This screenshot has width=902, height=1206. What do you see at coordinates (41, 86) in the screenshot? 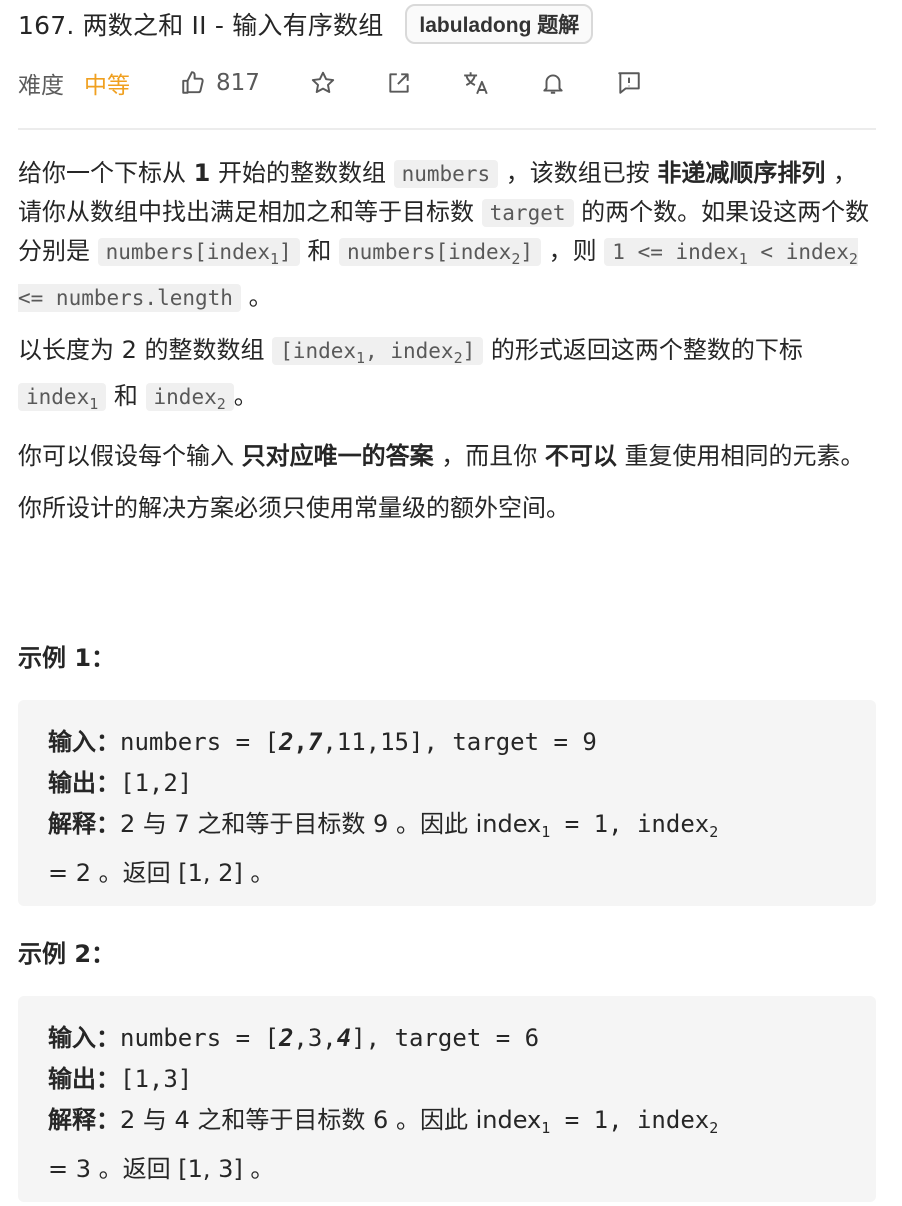
I see `difficulty-label: 难度` at bounding box center [41, 86].